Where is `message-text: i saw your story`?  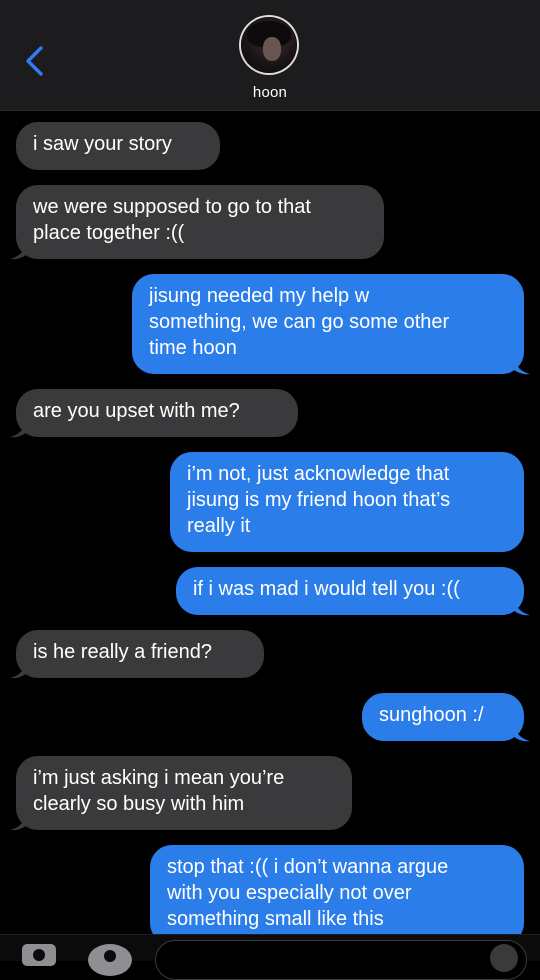
message-text: i saw your story is located at coordinates (102, 144).